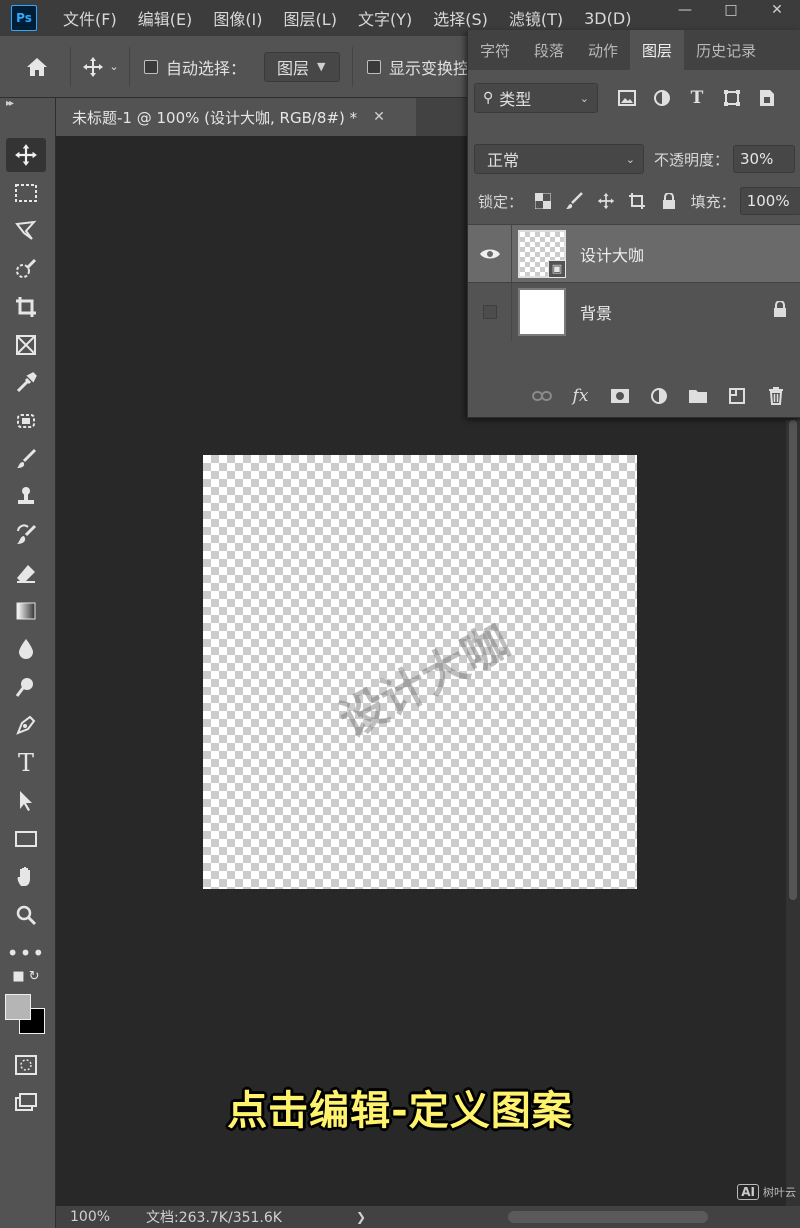  I want to click on filter-adjustment-icon, so click(662, 98).